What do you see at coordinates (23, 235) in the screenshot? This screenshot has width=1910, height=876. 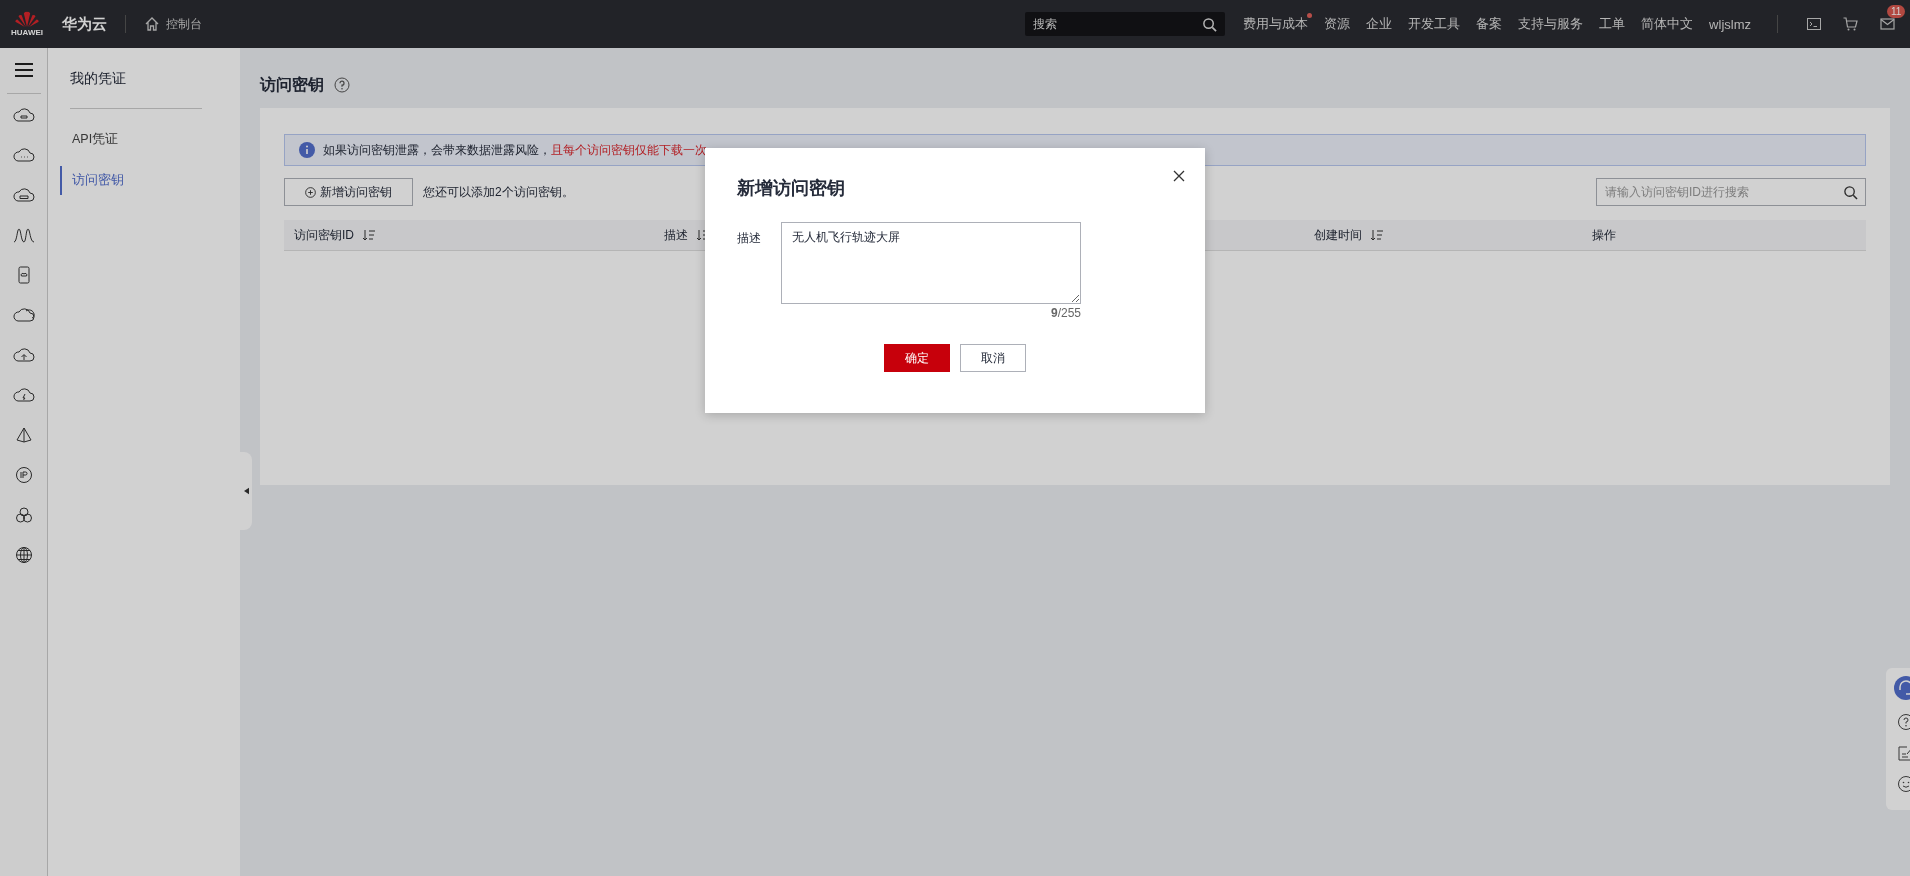 I see `wave-icon` at bounding box center [23, 235].